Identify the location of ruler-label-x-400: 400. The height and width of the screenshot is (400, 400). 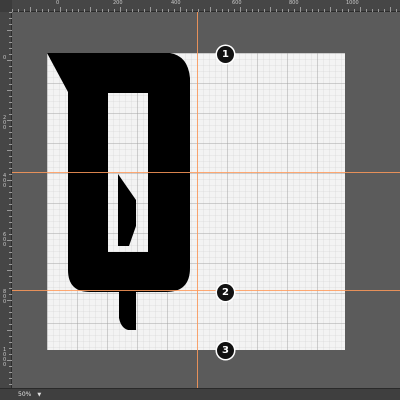
(176, 3).